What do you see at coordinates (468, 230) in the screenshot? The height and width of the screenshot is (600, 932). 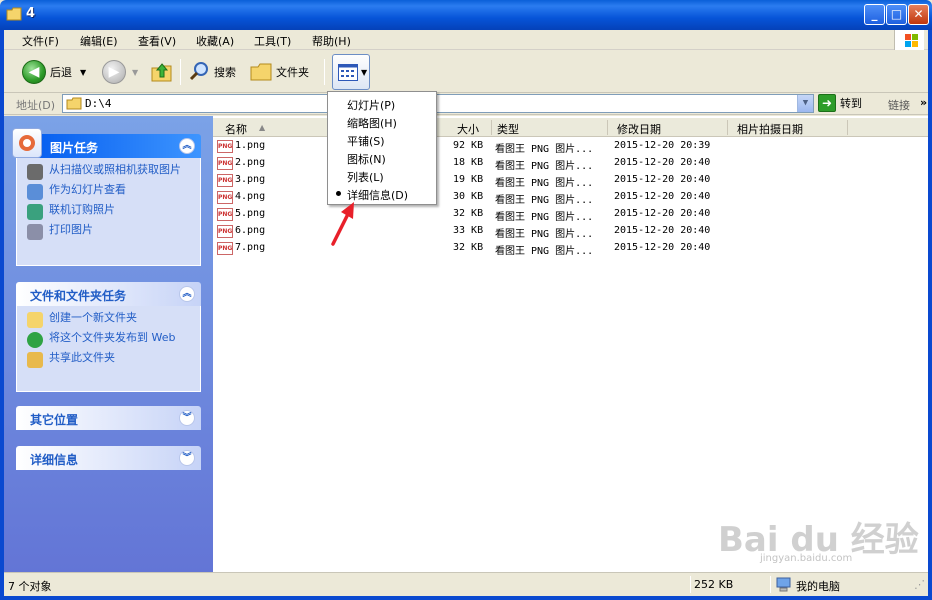 I see `file-size: 33 KB` at bounding box center [468, 230].